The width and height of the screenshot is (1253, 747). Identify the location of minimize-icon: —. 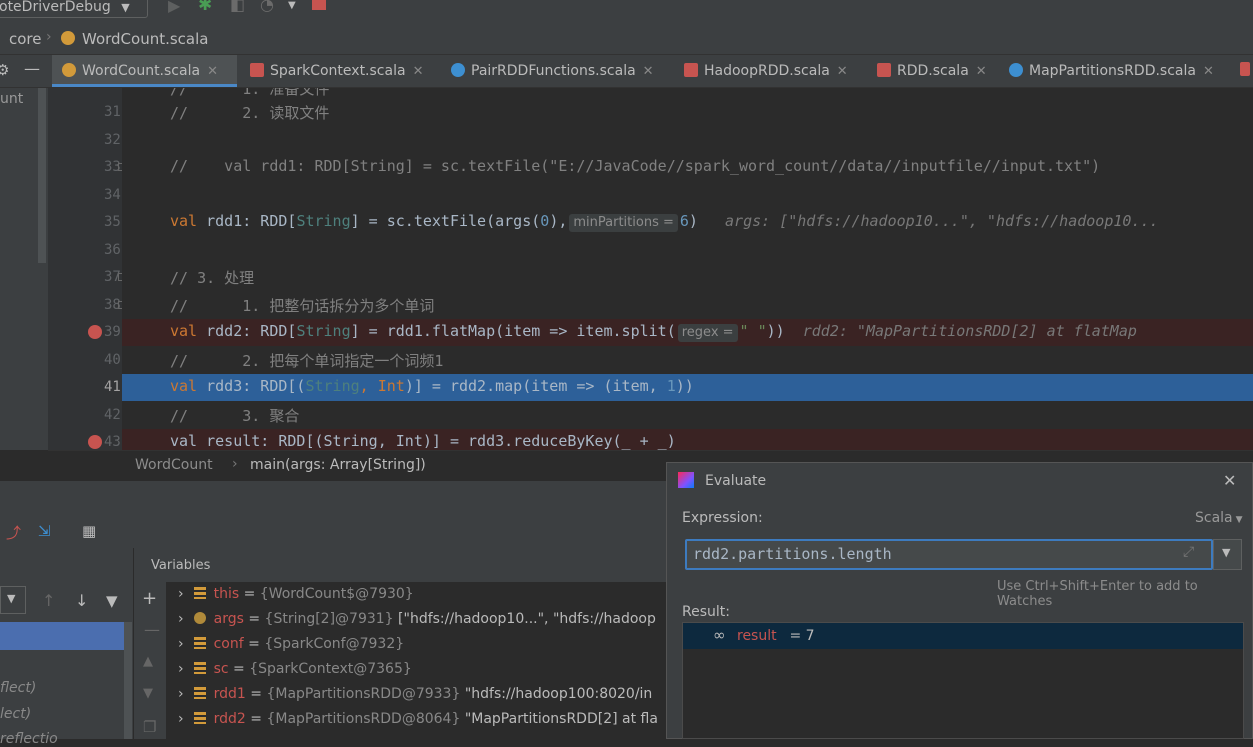
(32, 68).